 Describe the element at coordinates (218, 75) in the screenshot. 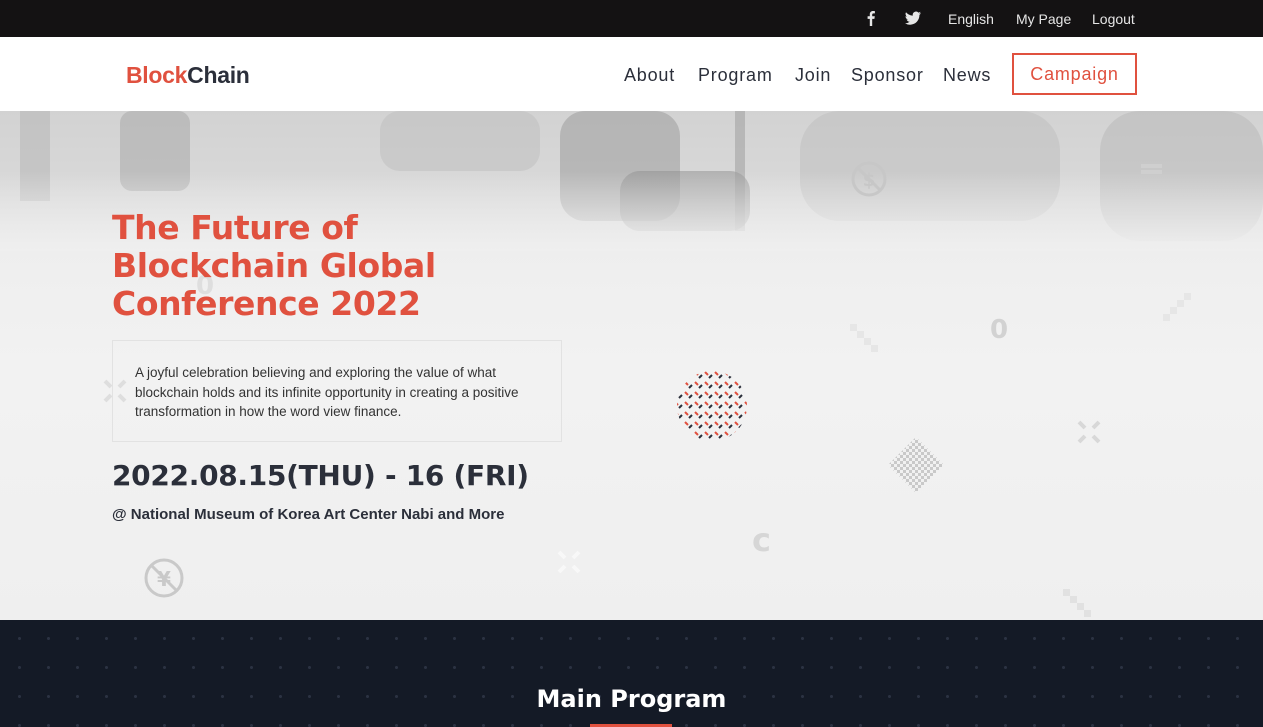

I see `logo-chain-text: Chain` at that location.